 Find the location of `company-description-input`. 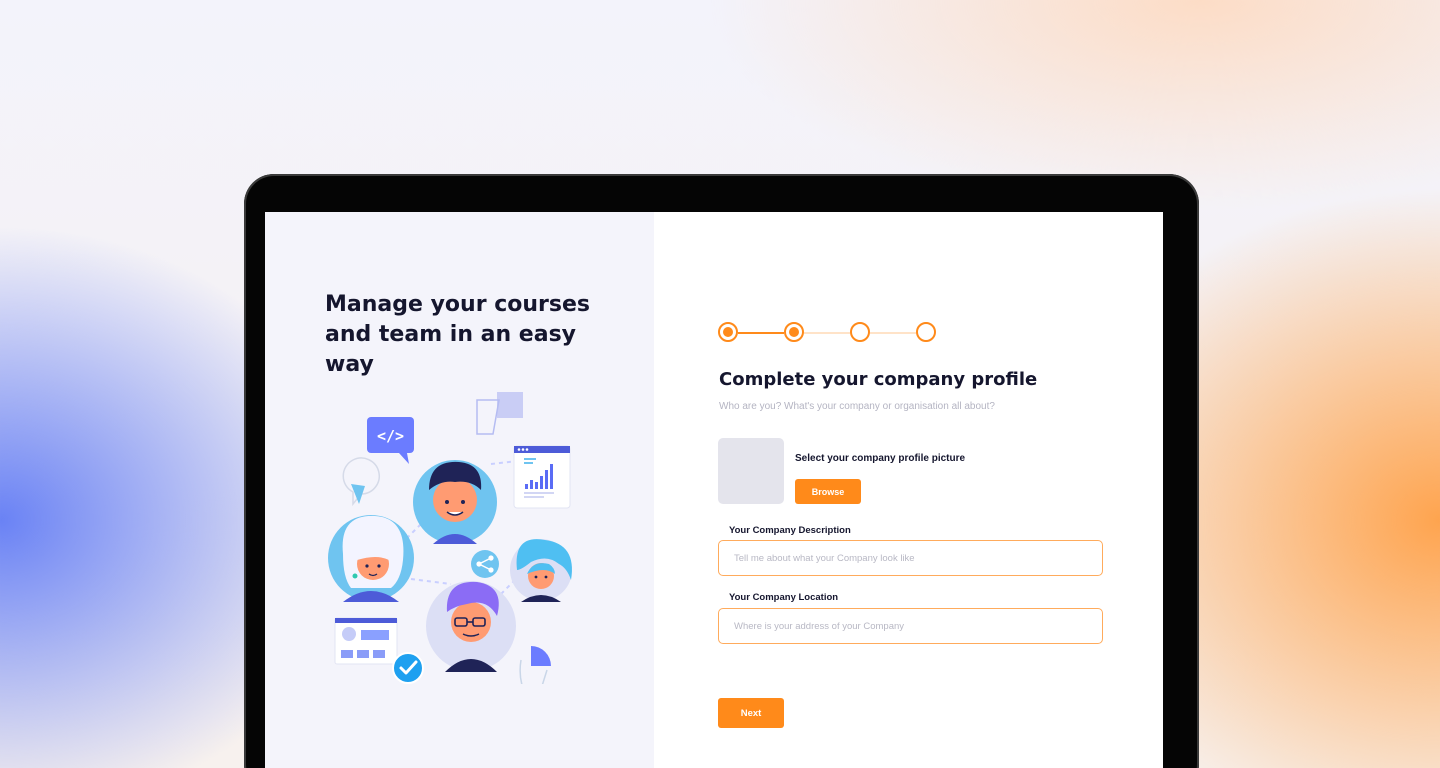

company-description-input is located at coordinates (910, 558).